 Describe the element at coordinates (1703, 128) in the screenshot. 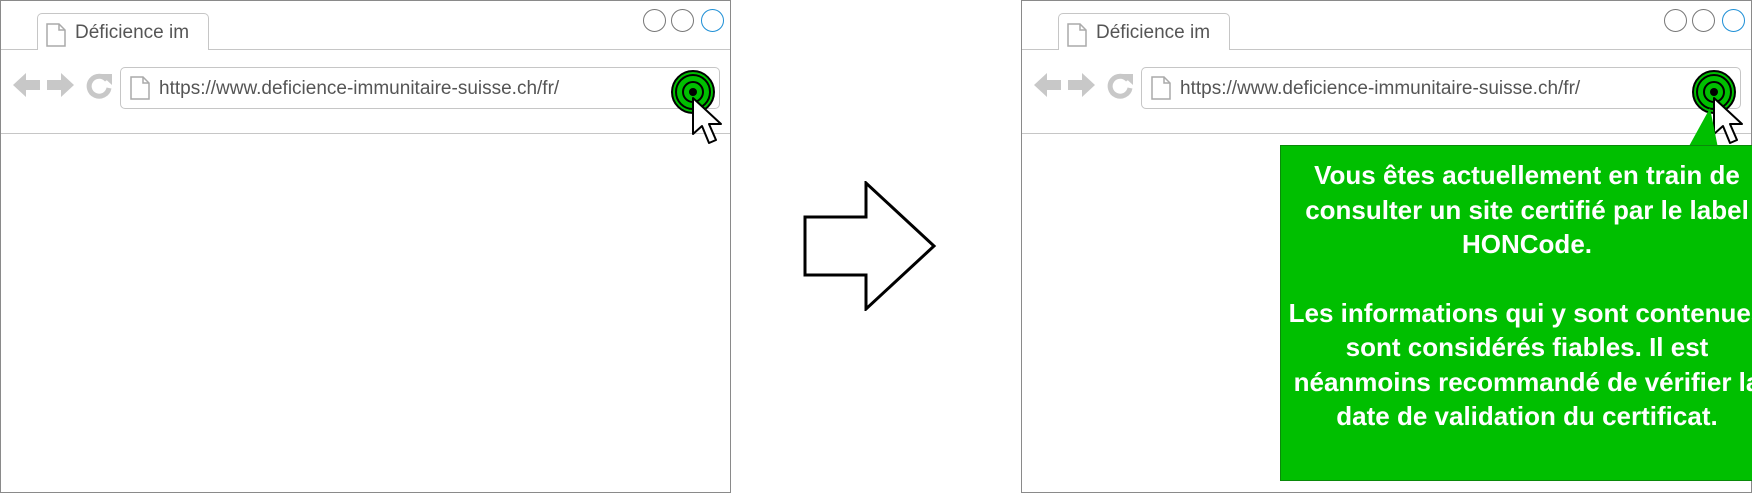

I see `tooltip-pointer` at that location.